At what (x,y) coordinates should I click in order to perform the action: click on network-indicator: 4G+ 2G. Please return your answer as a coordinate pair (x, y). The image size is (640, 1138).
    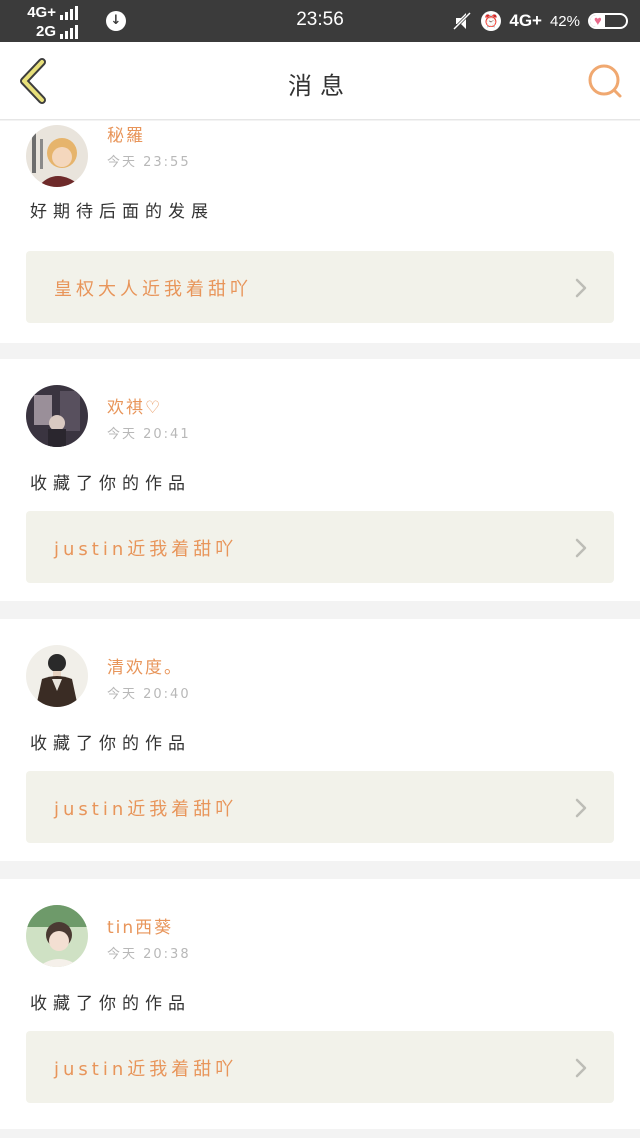
    Looking at the image, I should click on (54, 22).